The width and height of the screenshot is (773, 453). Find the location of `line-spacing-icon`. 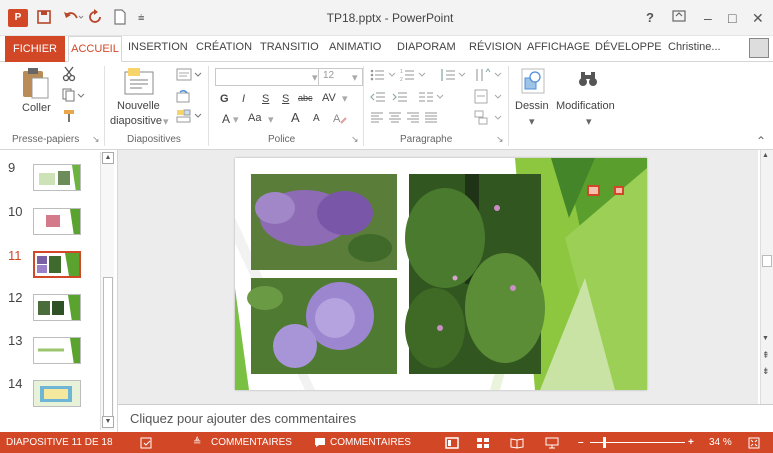

line-spacing-icon is located at coordinates (453, 76).